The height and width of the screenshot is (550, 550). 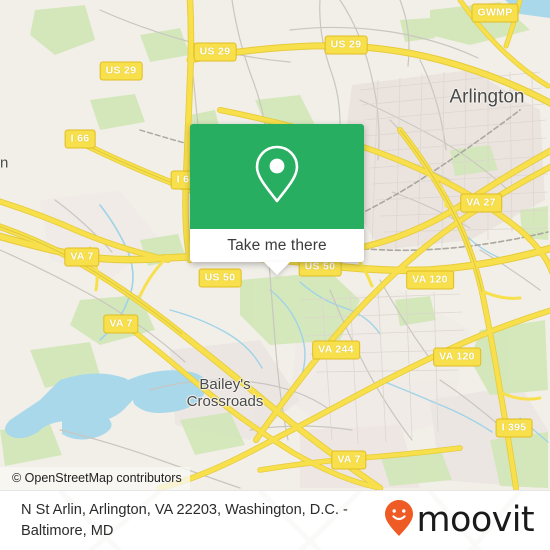 I want to click on place-label: n, so click(x=4, y=163).